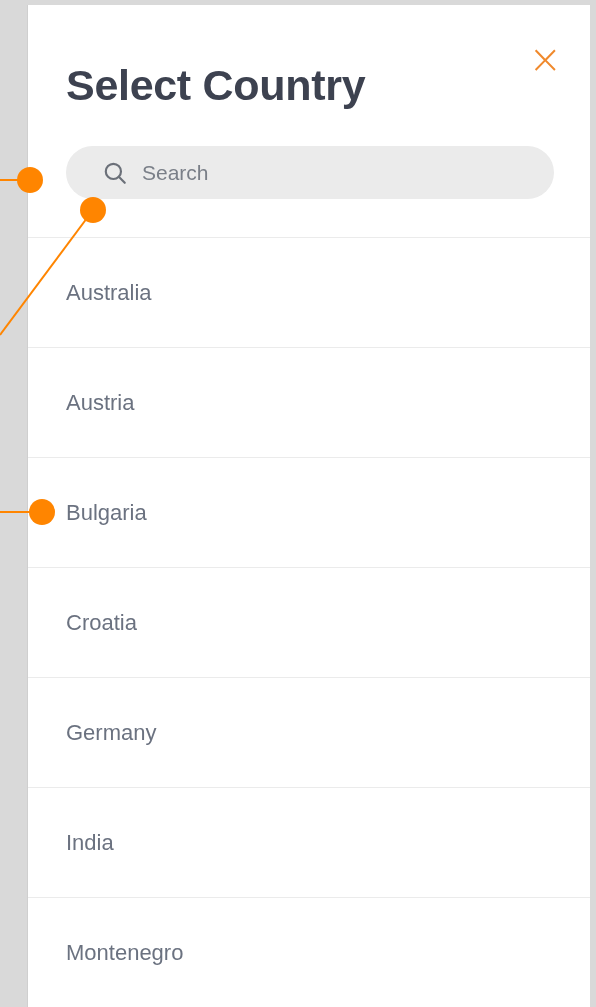 This screenshot has height=1007, width=596. Describe the element at coordinates (309, 402) in the screenshot. I see `country-list-item: Austria` at that location.